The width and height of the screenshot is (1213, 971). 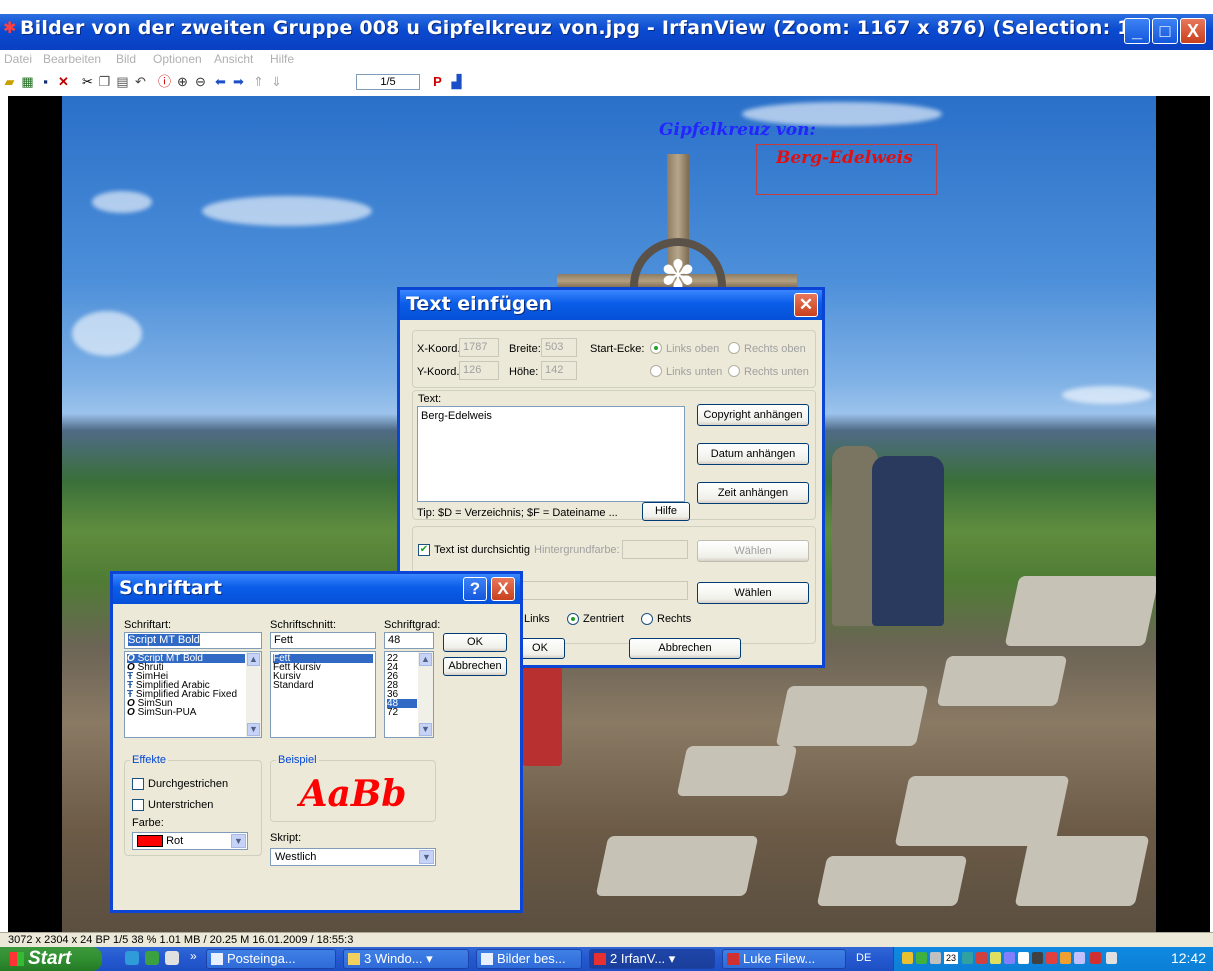 What do you see at coordinates (193, 640) in the screenshot?
I see `font-name-field: Script MT Bold` at bounding box center [193, 640].